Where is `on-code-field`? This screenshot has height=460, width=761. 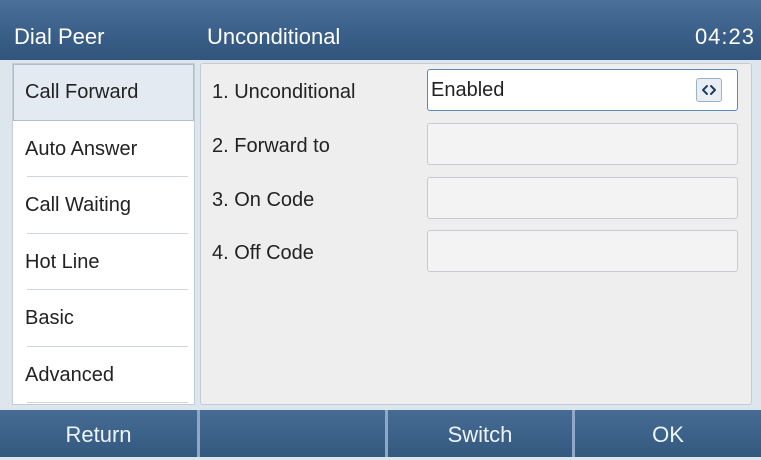 on-code-field is located at coordinates (582, 198).